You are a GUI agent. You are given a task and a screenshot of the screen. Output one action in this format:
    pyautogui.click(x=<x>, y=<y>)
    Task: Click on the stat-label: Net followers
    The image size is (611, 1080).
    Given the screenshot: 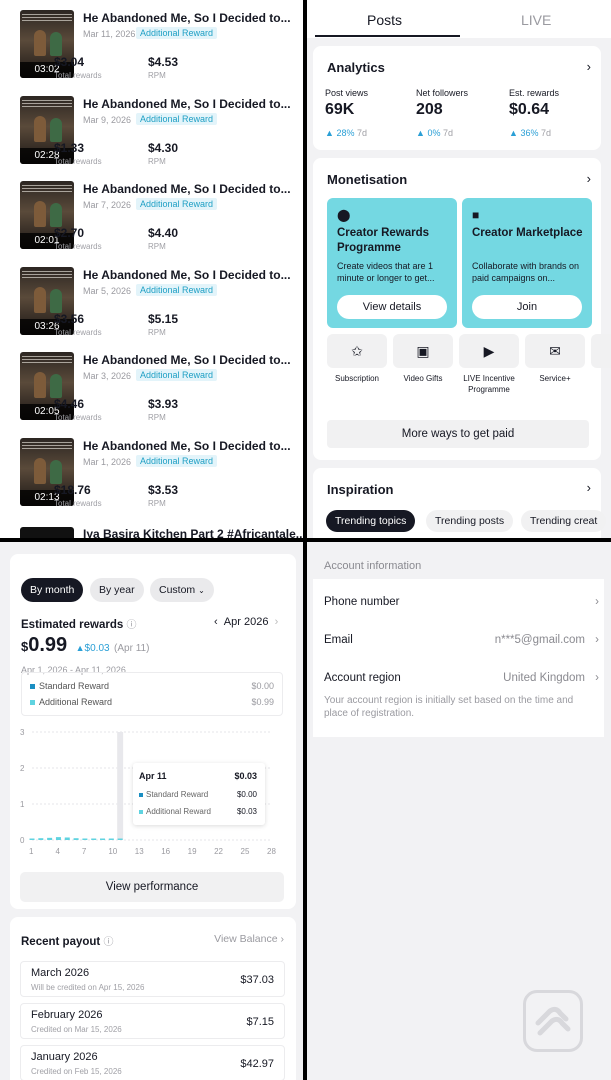 What is the action you would take?
    pyautogui.click(x=442, y=93)
    